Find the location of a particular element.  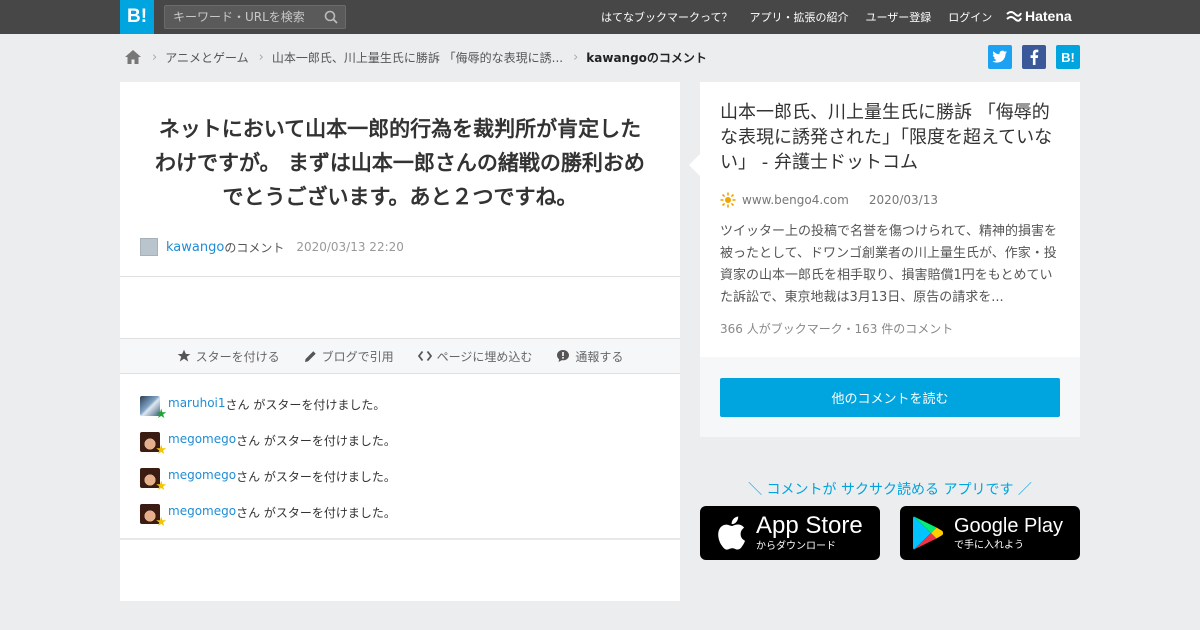

twitter-share-button is located at coordinates (1000, 57).